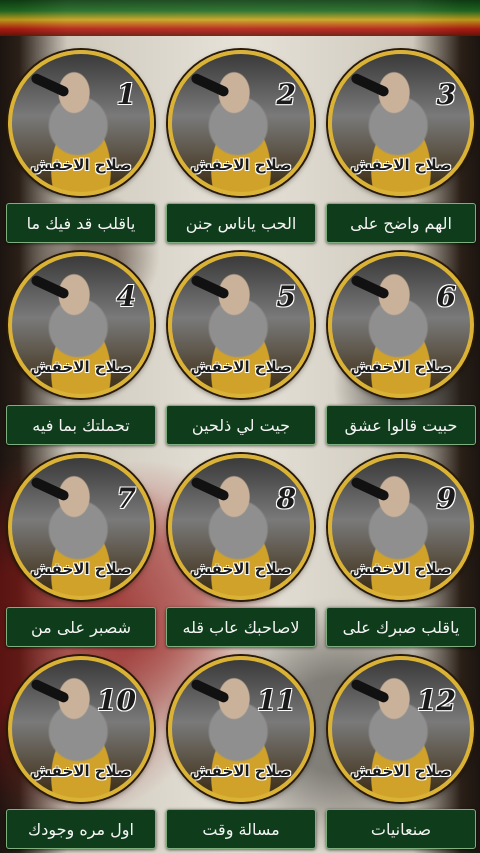 The width and height of the screenshot is (480, 853). What do you see at coordinates (446, 94) in the screenshot?
I see `track-number: 3` at bounding box center [446, 94].